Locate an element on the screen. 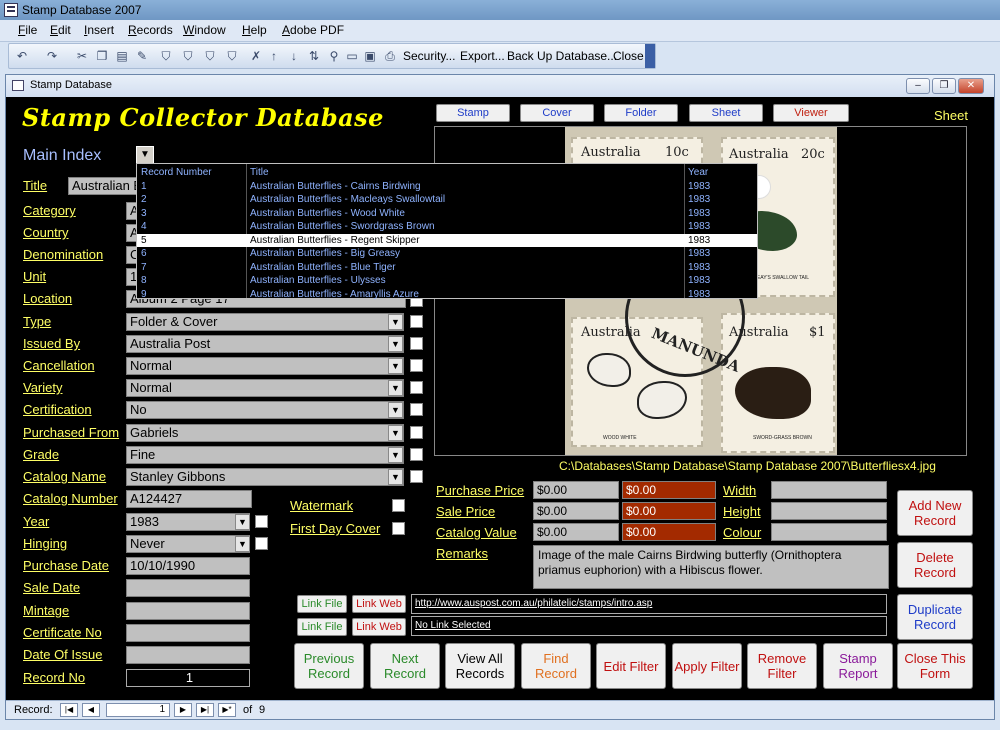 This screenshot has height=730, width=1000. print-icon: ⎙ is located at coordinates (390, 56).